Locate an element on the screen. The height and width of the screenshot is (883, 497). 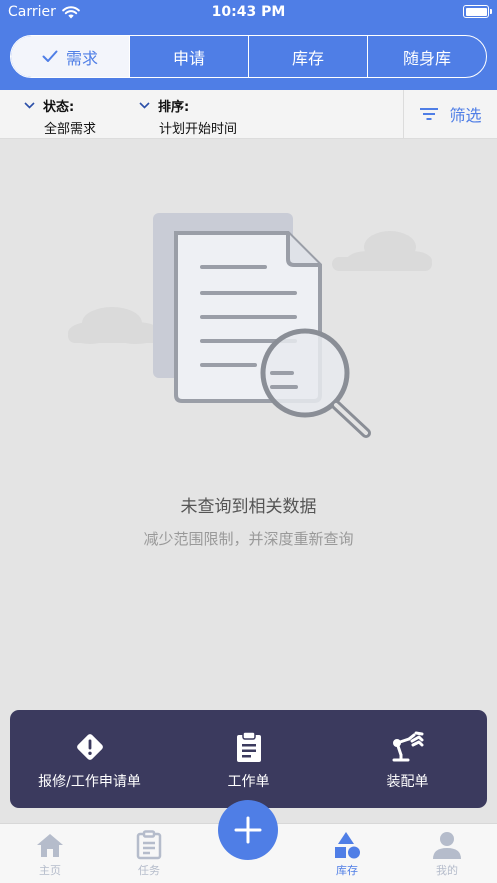
tab-label: 需求 is located at coordinates (81, 58).